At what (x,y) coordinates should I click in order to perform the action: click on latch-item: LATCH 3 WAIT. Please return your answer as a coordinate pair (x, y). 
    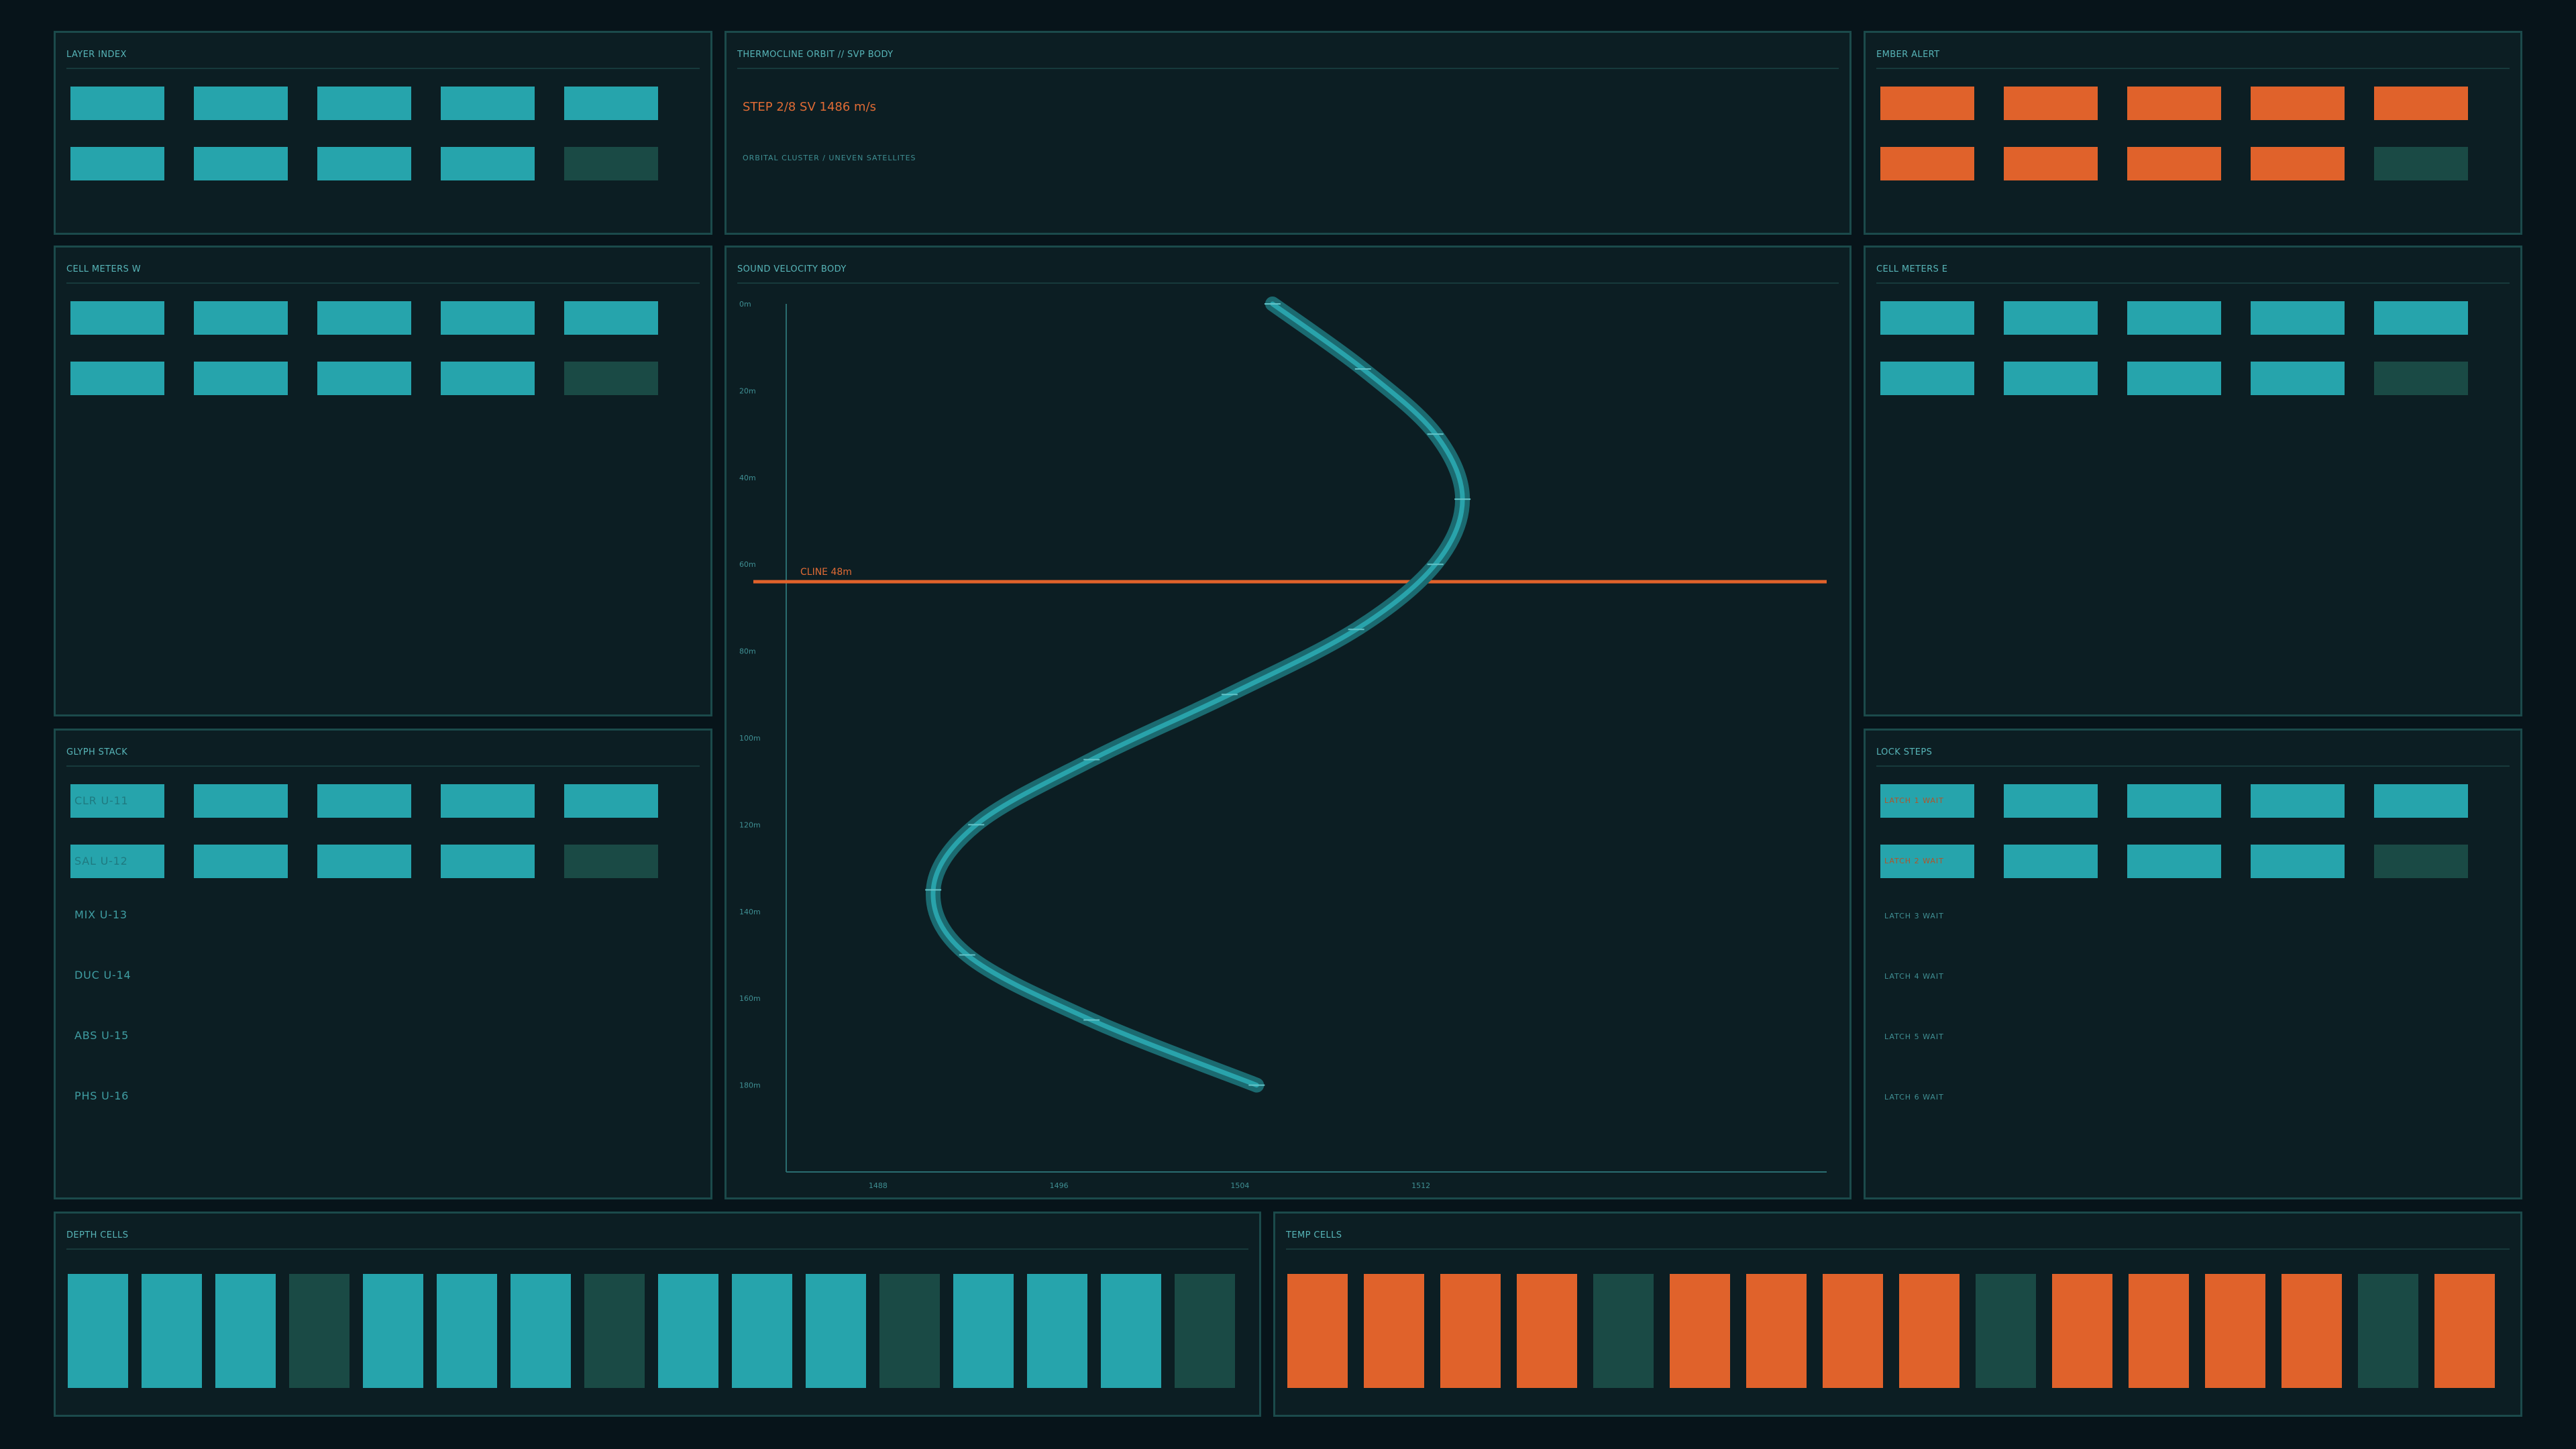
    Looking at the image, I should click on (1914, 916).